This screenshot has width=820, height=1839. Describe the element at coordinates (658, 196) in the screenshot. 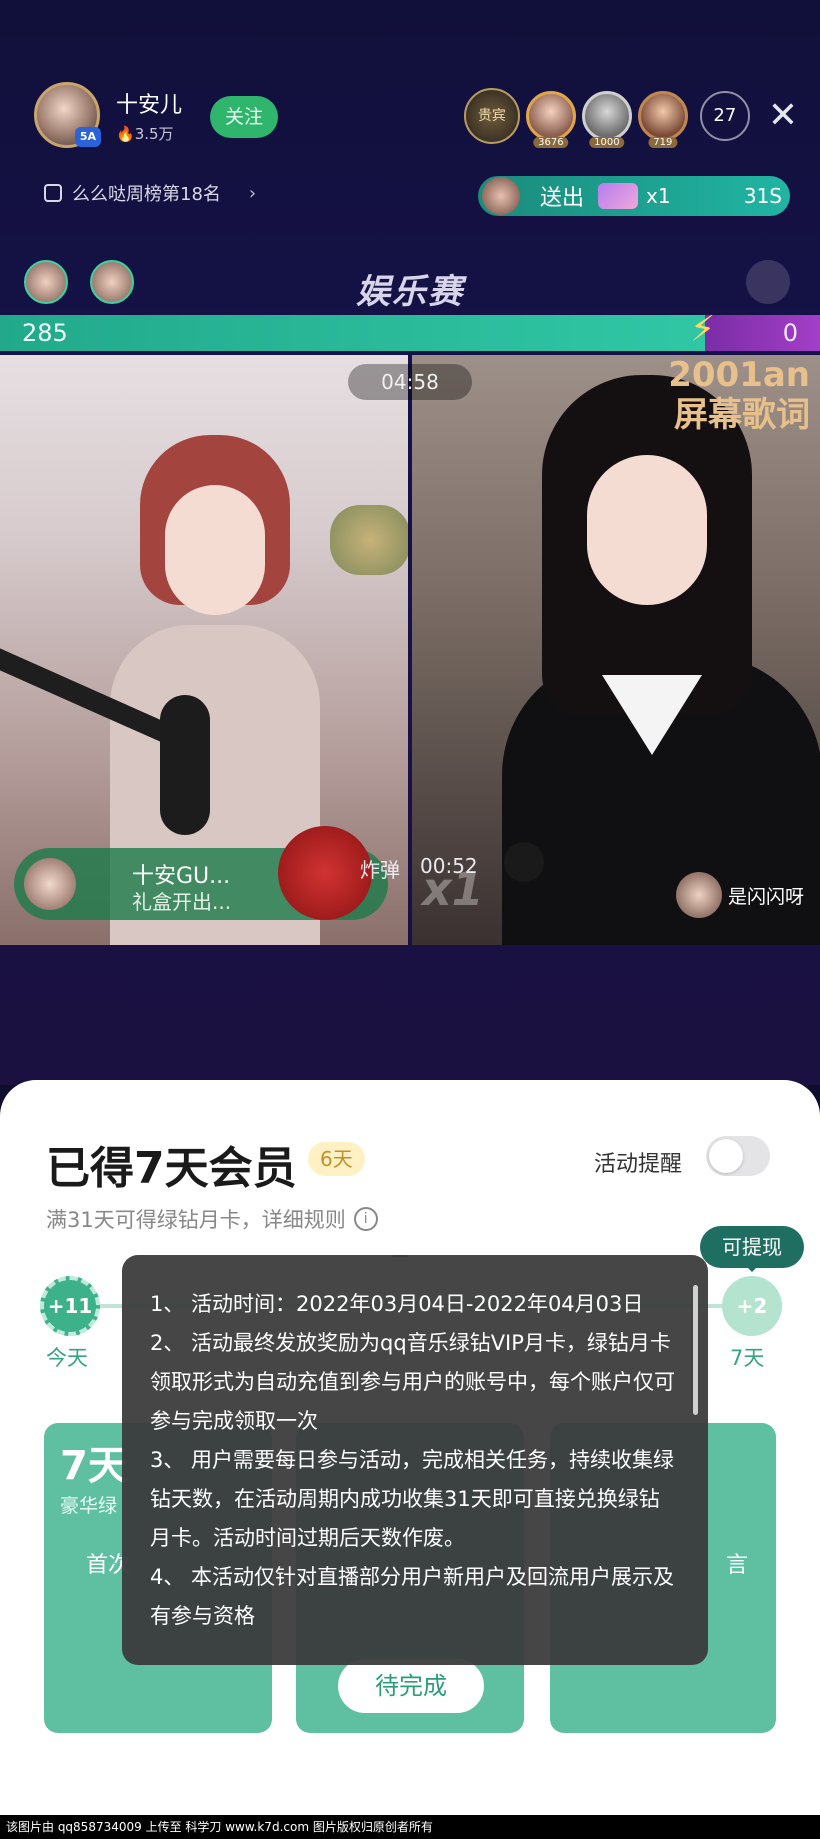

I see `gift-count: x1` at that location.